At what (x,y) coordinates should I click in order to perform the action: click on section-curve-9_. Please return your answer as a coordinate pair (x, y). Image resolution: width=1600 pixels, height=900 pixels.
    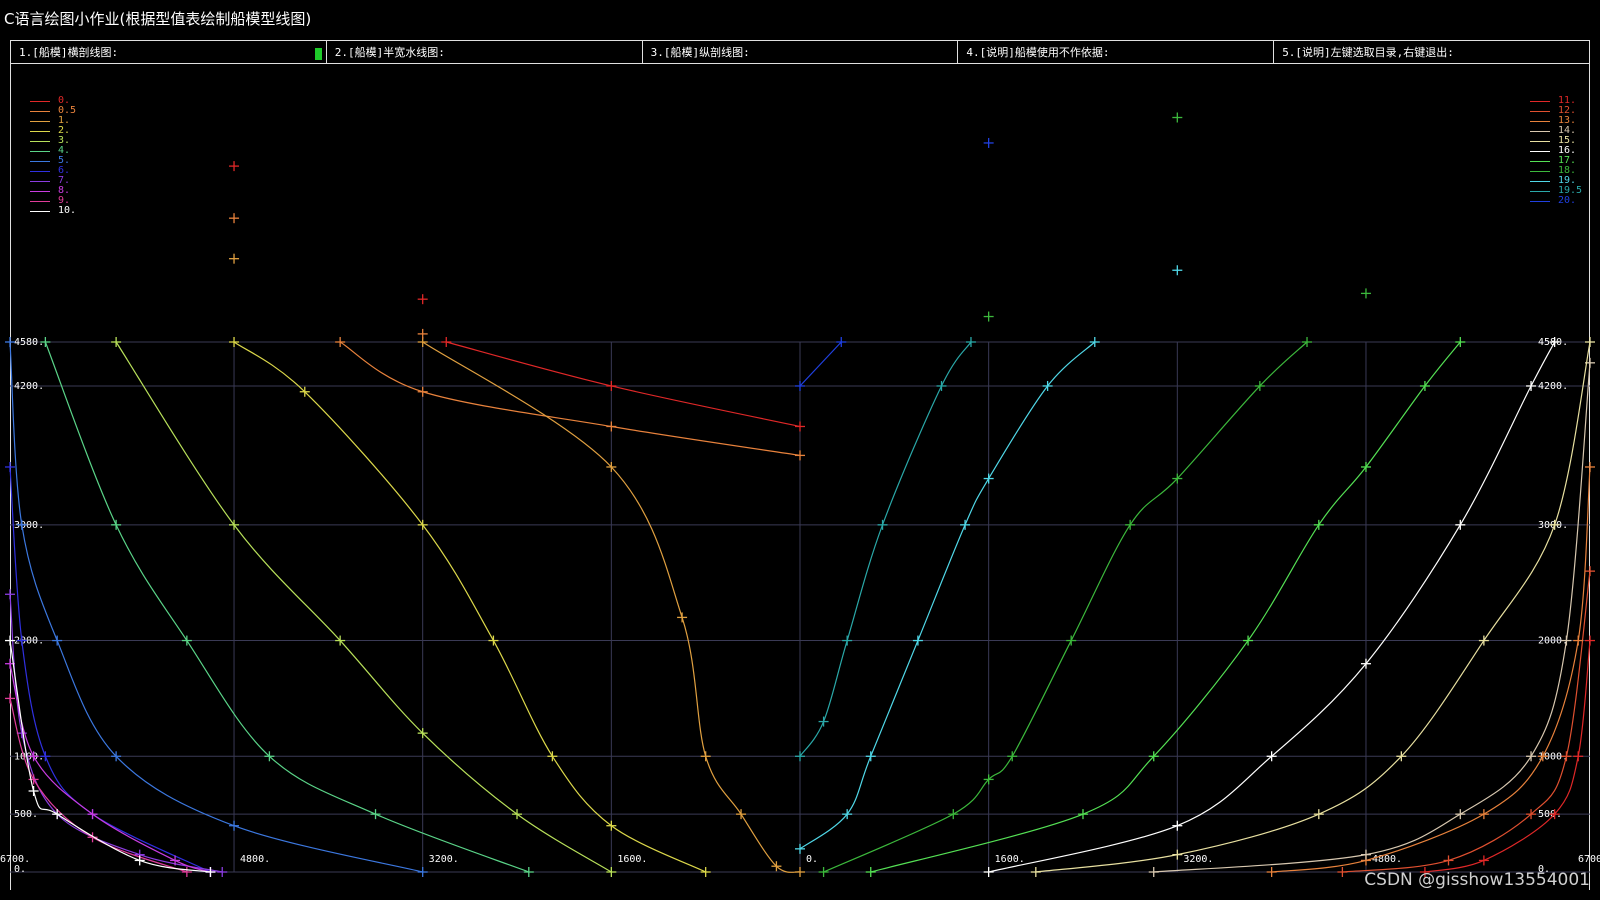
    Looking at the image, I should click on (98, 785).